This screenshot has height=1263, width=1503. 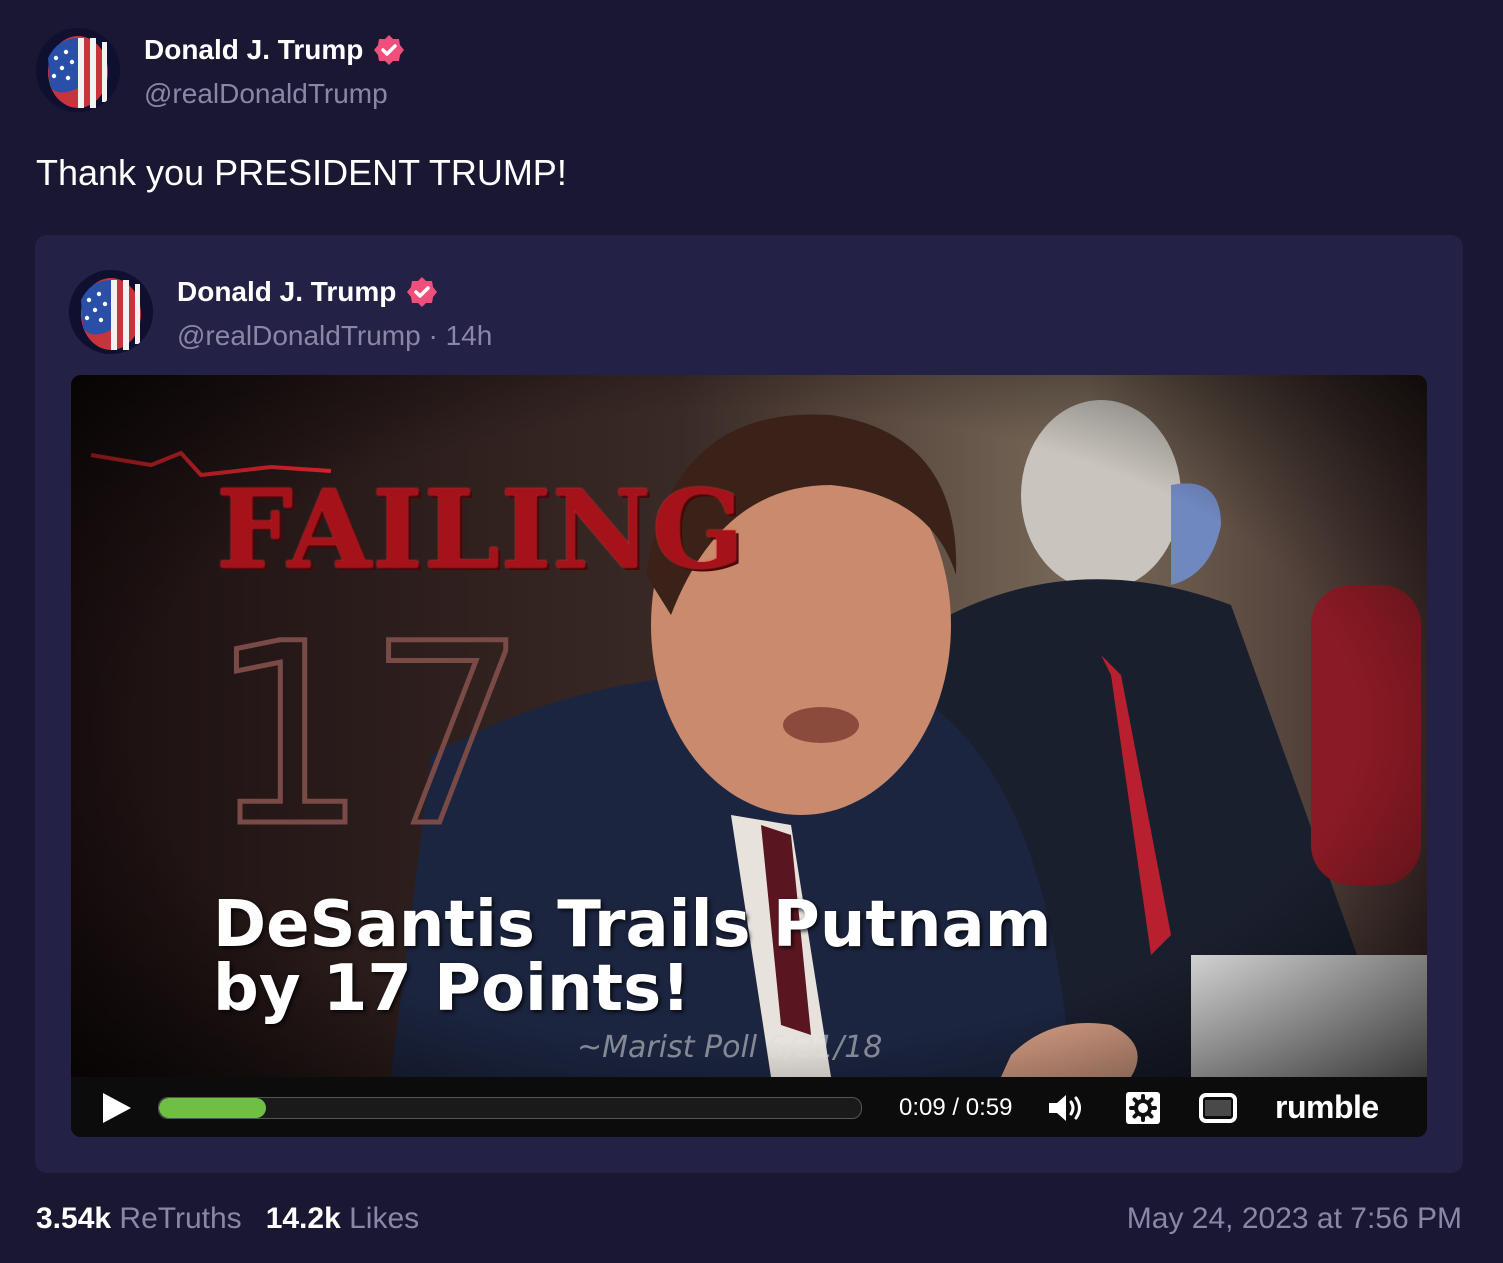 I want to click on play-icon, so click(x=116, y=1108).